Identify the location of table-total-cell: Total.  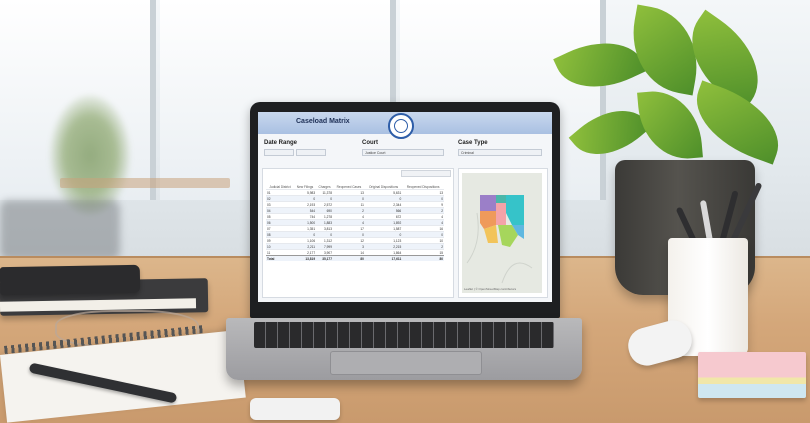
(280, 258).